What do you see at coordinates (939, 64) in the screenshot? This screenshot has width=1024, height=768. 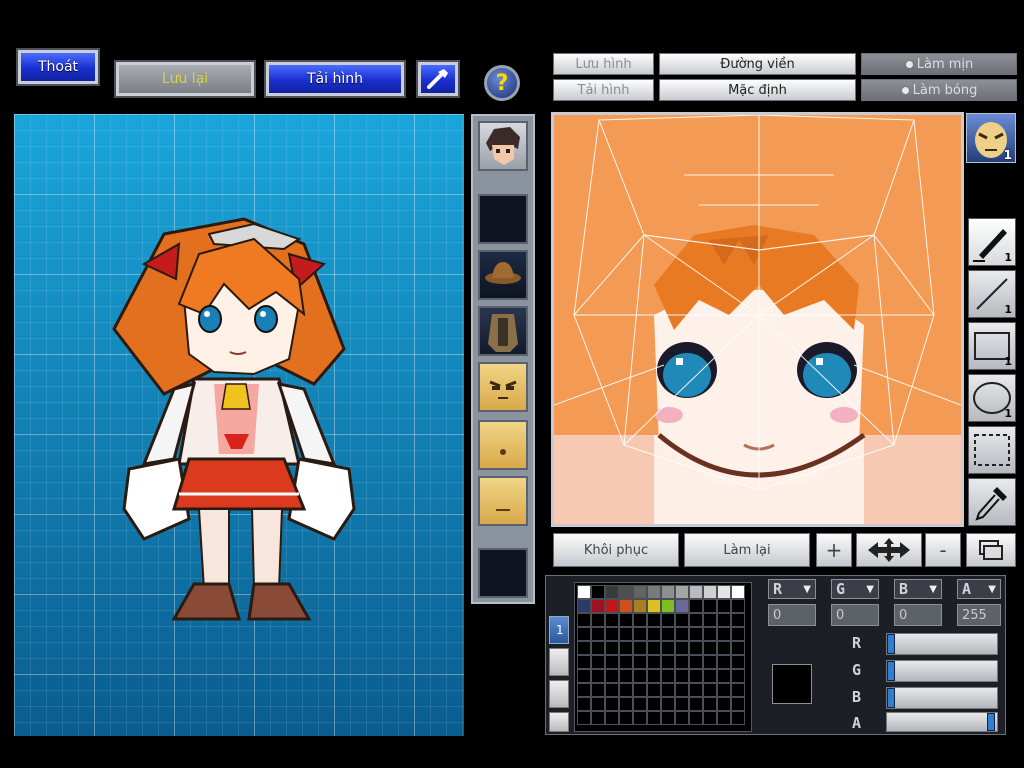 I see `smooth-toggle: Làm mịn` at bounding box center [939, 64].